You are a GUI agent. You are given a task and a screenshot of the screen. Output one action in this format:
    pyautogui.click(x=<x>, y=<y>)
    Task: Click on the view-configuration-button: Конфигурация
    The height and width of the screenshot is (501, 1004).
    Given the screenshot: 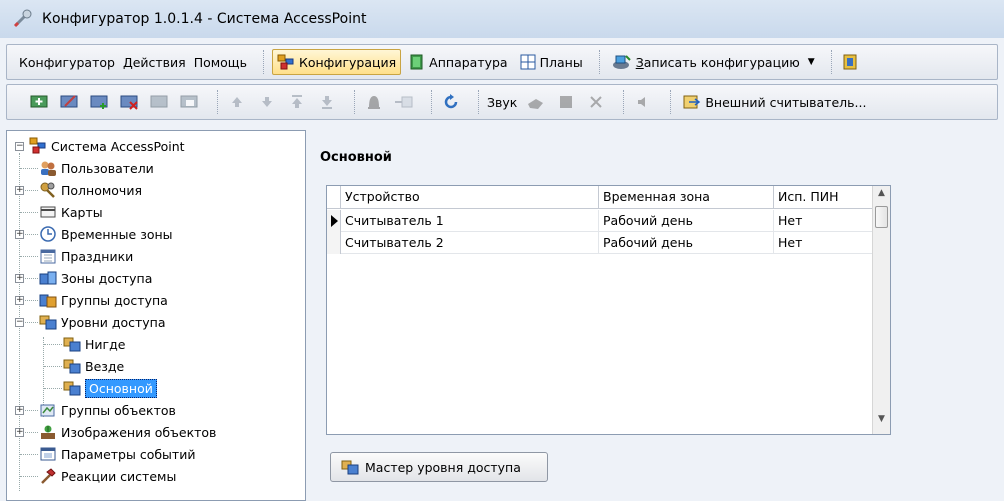 What is the action you would take?
    pyautogui.click(x=336, y=62)
    